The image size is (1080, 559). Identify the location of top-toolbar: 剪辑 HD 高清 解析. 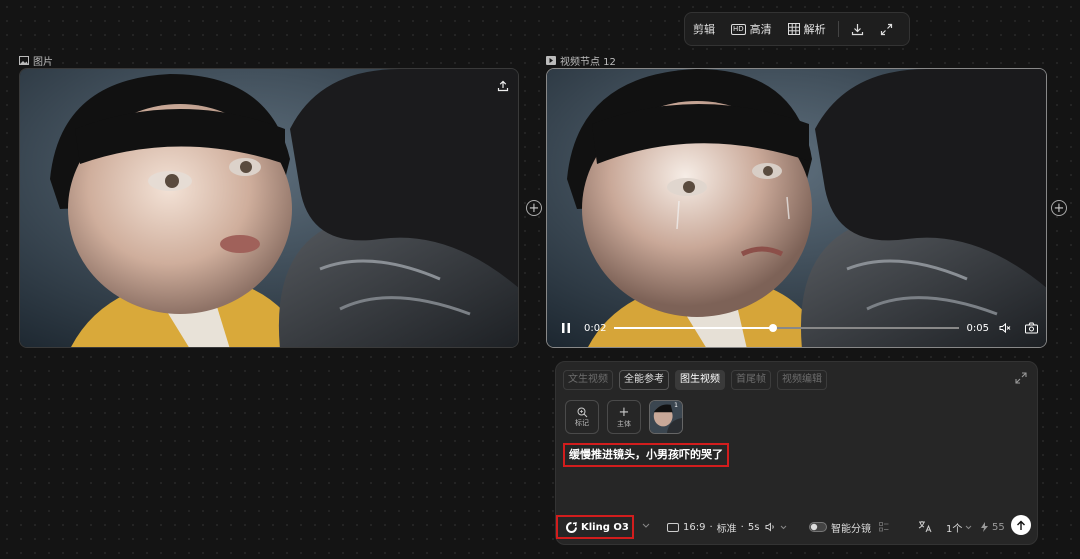
(797, 29).